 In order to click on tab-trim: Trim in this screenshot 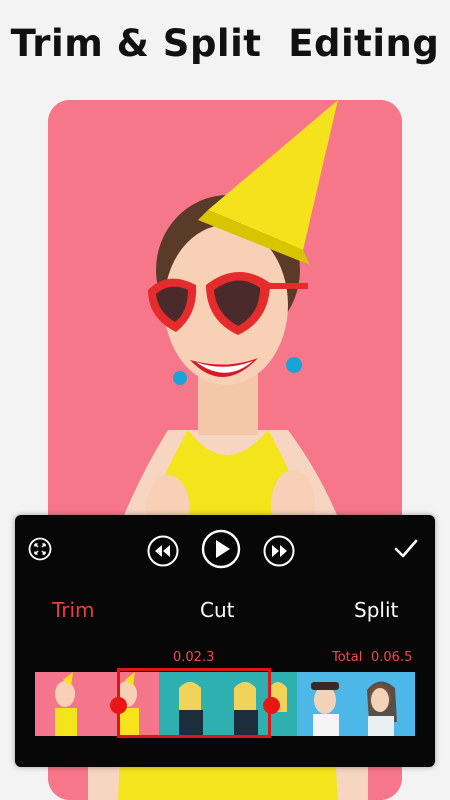, I will do `click(73, 610)`.